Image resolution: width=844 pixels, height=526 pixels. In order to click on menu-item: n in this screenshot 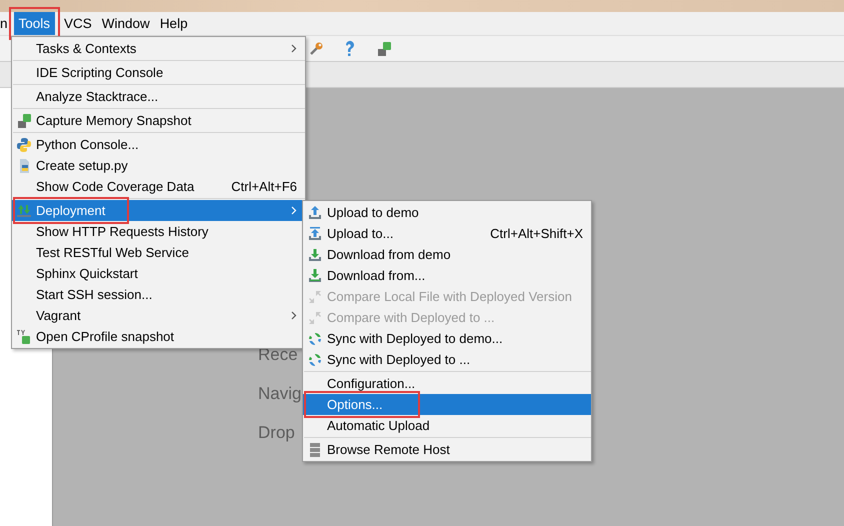, I will do `click(4, 23)`.